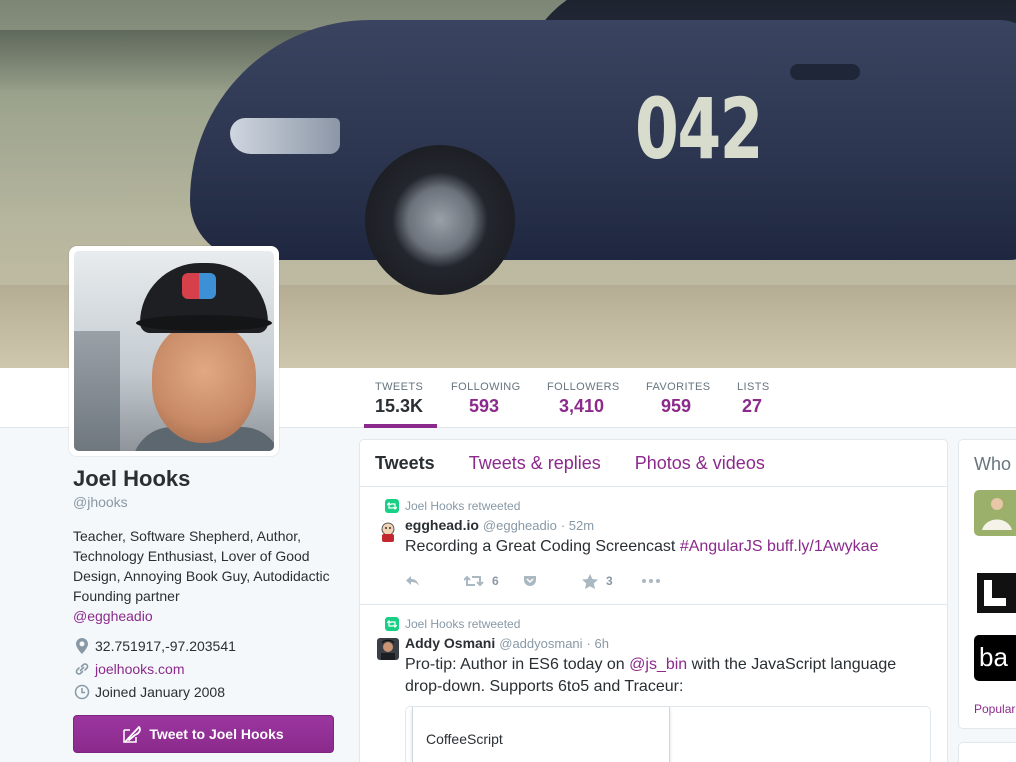 This screenshot has height=762, width=1016. Describe the element at coordinates (583, 387) in the screenshot. I see `stat-followers-label: FOLLOWERS` at that location.